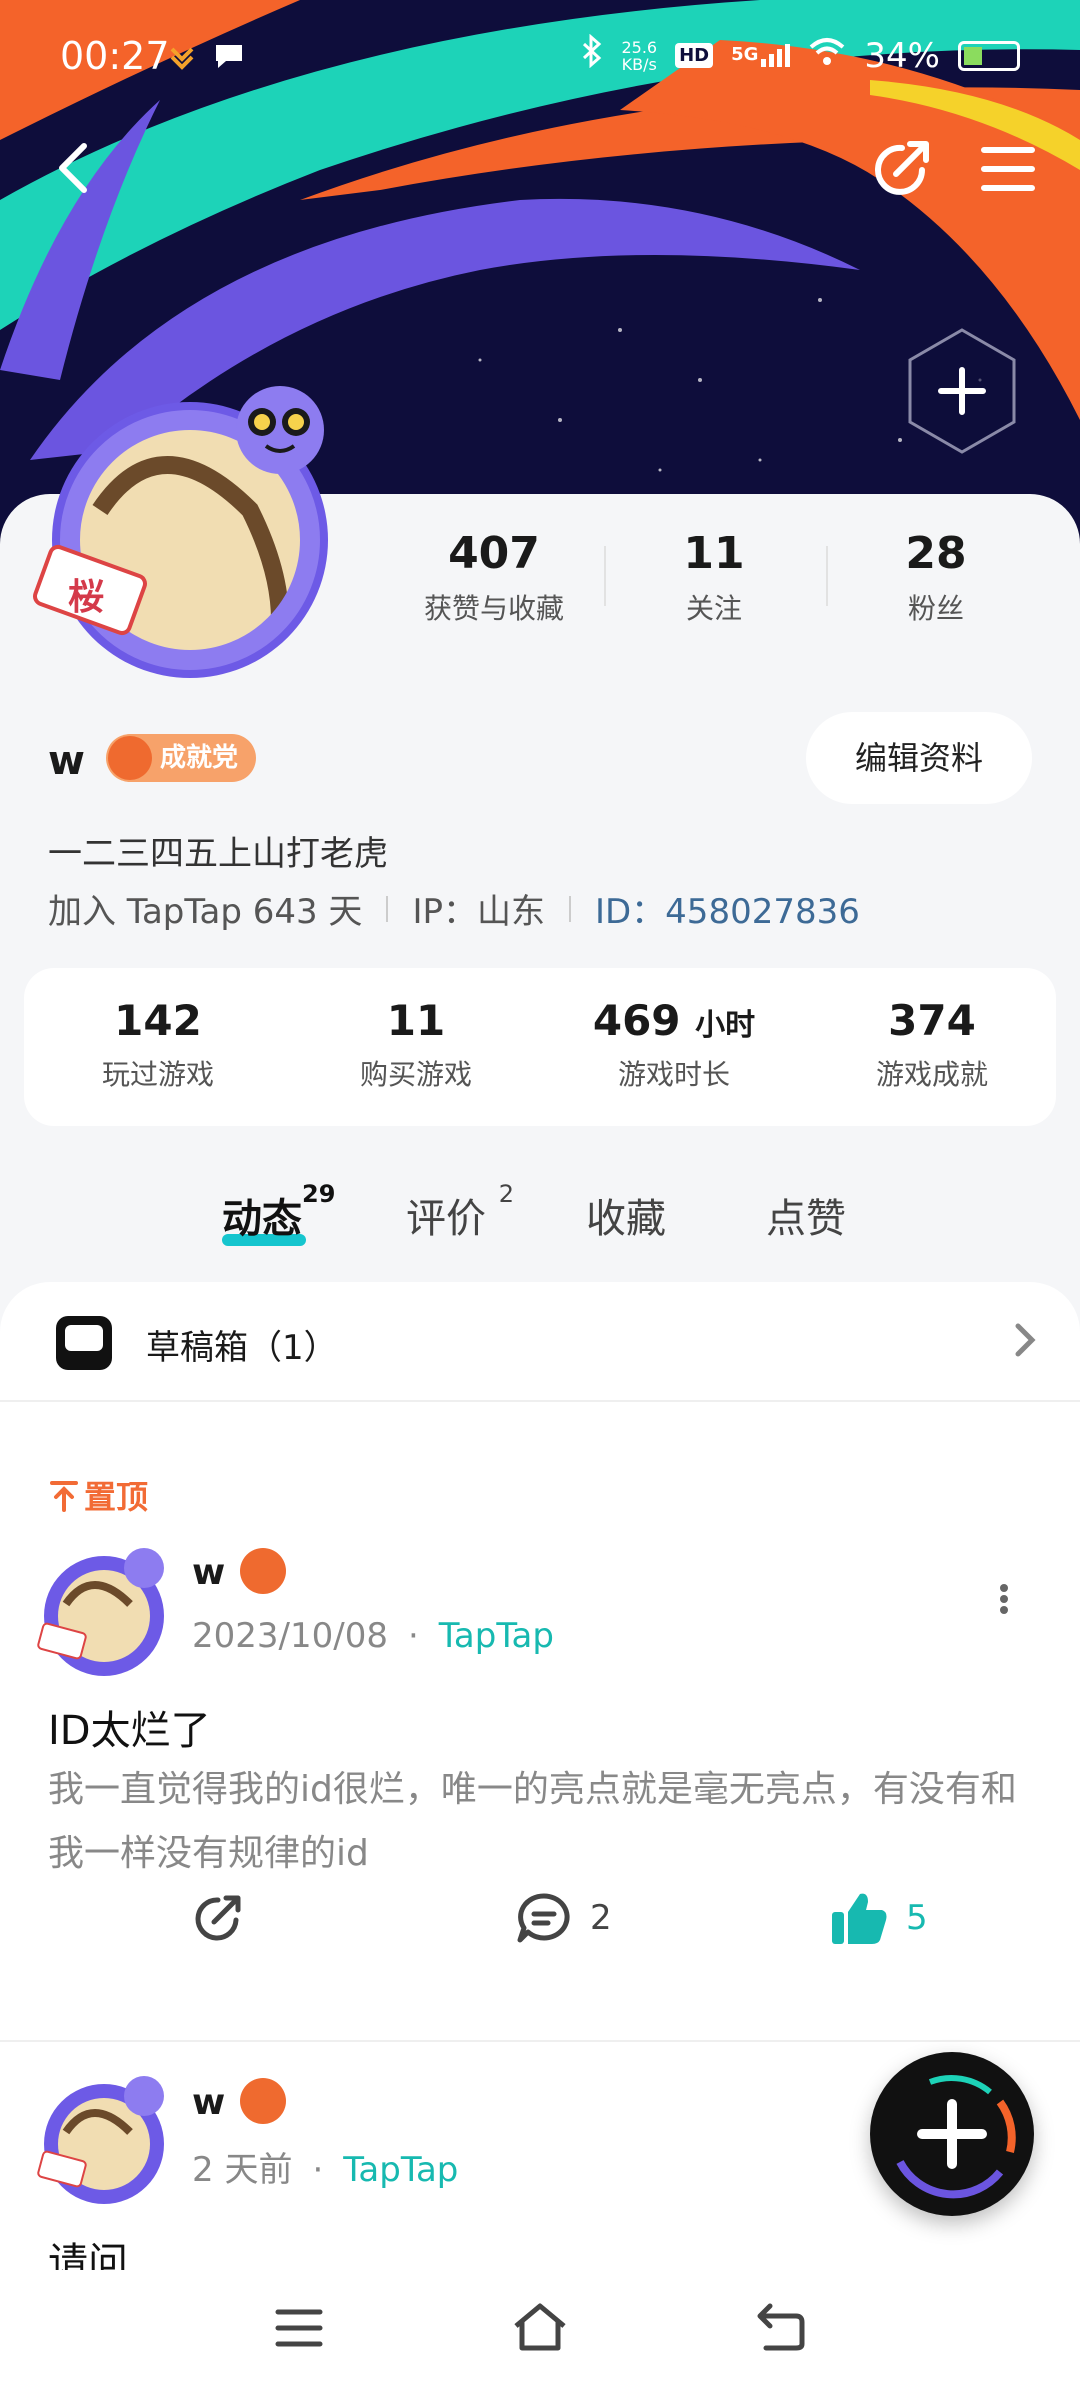 The width and height of the screenshot is (1080, 2400). What do you see at coordinates (932, 1044) in the screenshot?
I see `stat-achievements: 374 游戏成就` at bounding box center [932, 1044].